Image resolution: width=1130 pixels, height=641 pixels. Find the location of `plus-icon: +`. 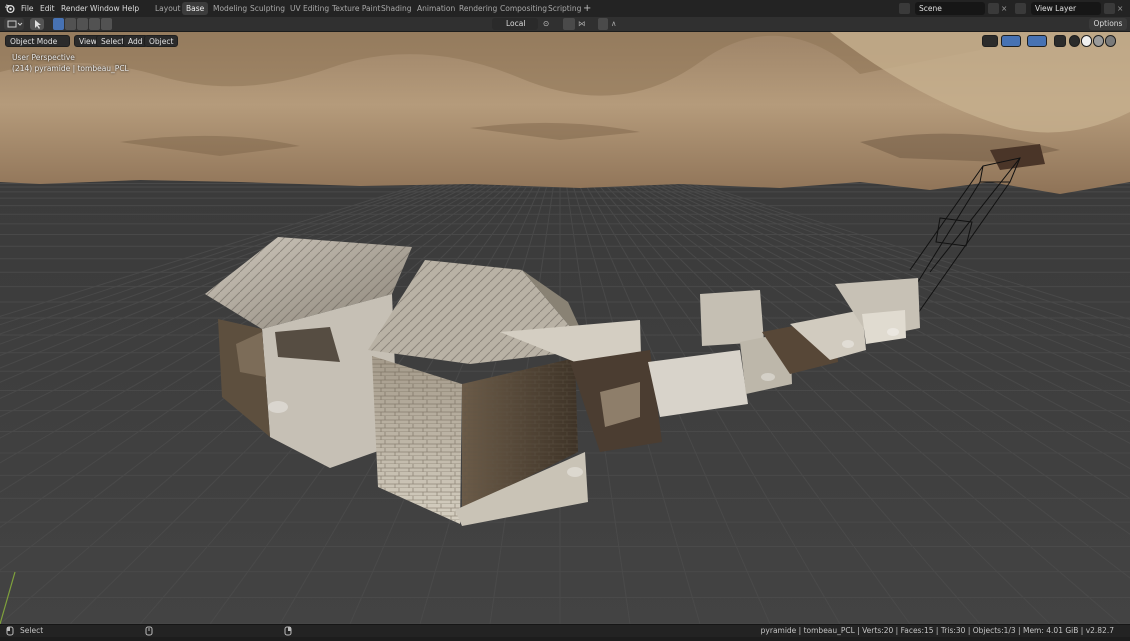

plus-icon: + is located at coordinates (587, 8).